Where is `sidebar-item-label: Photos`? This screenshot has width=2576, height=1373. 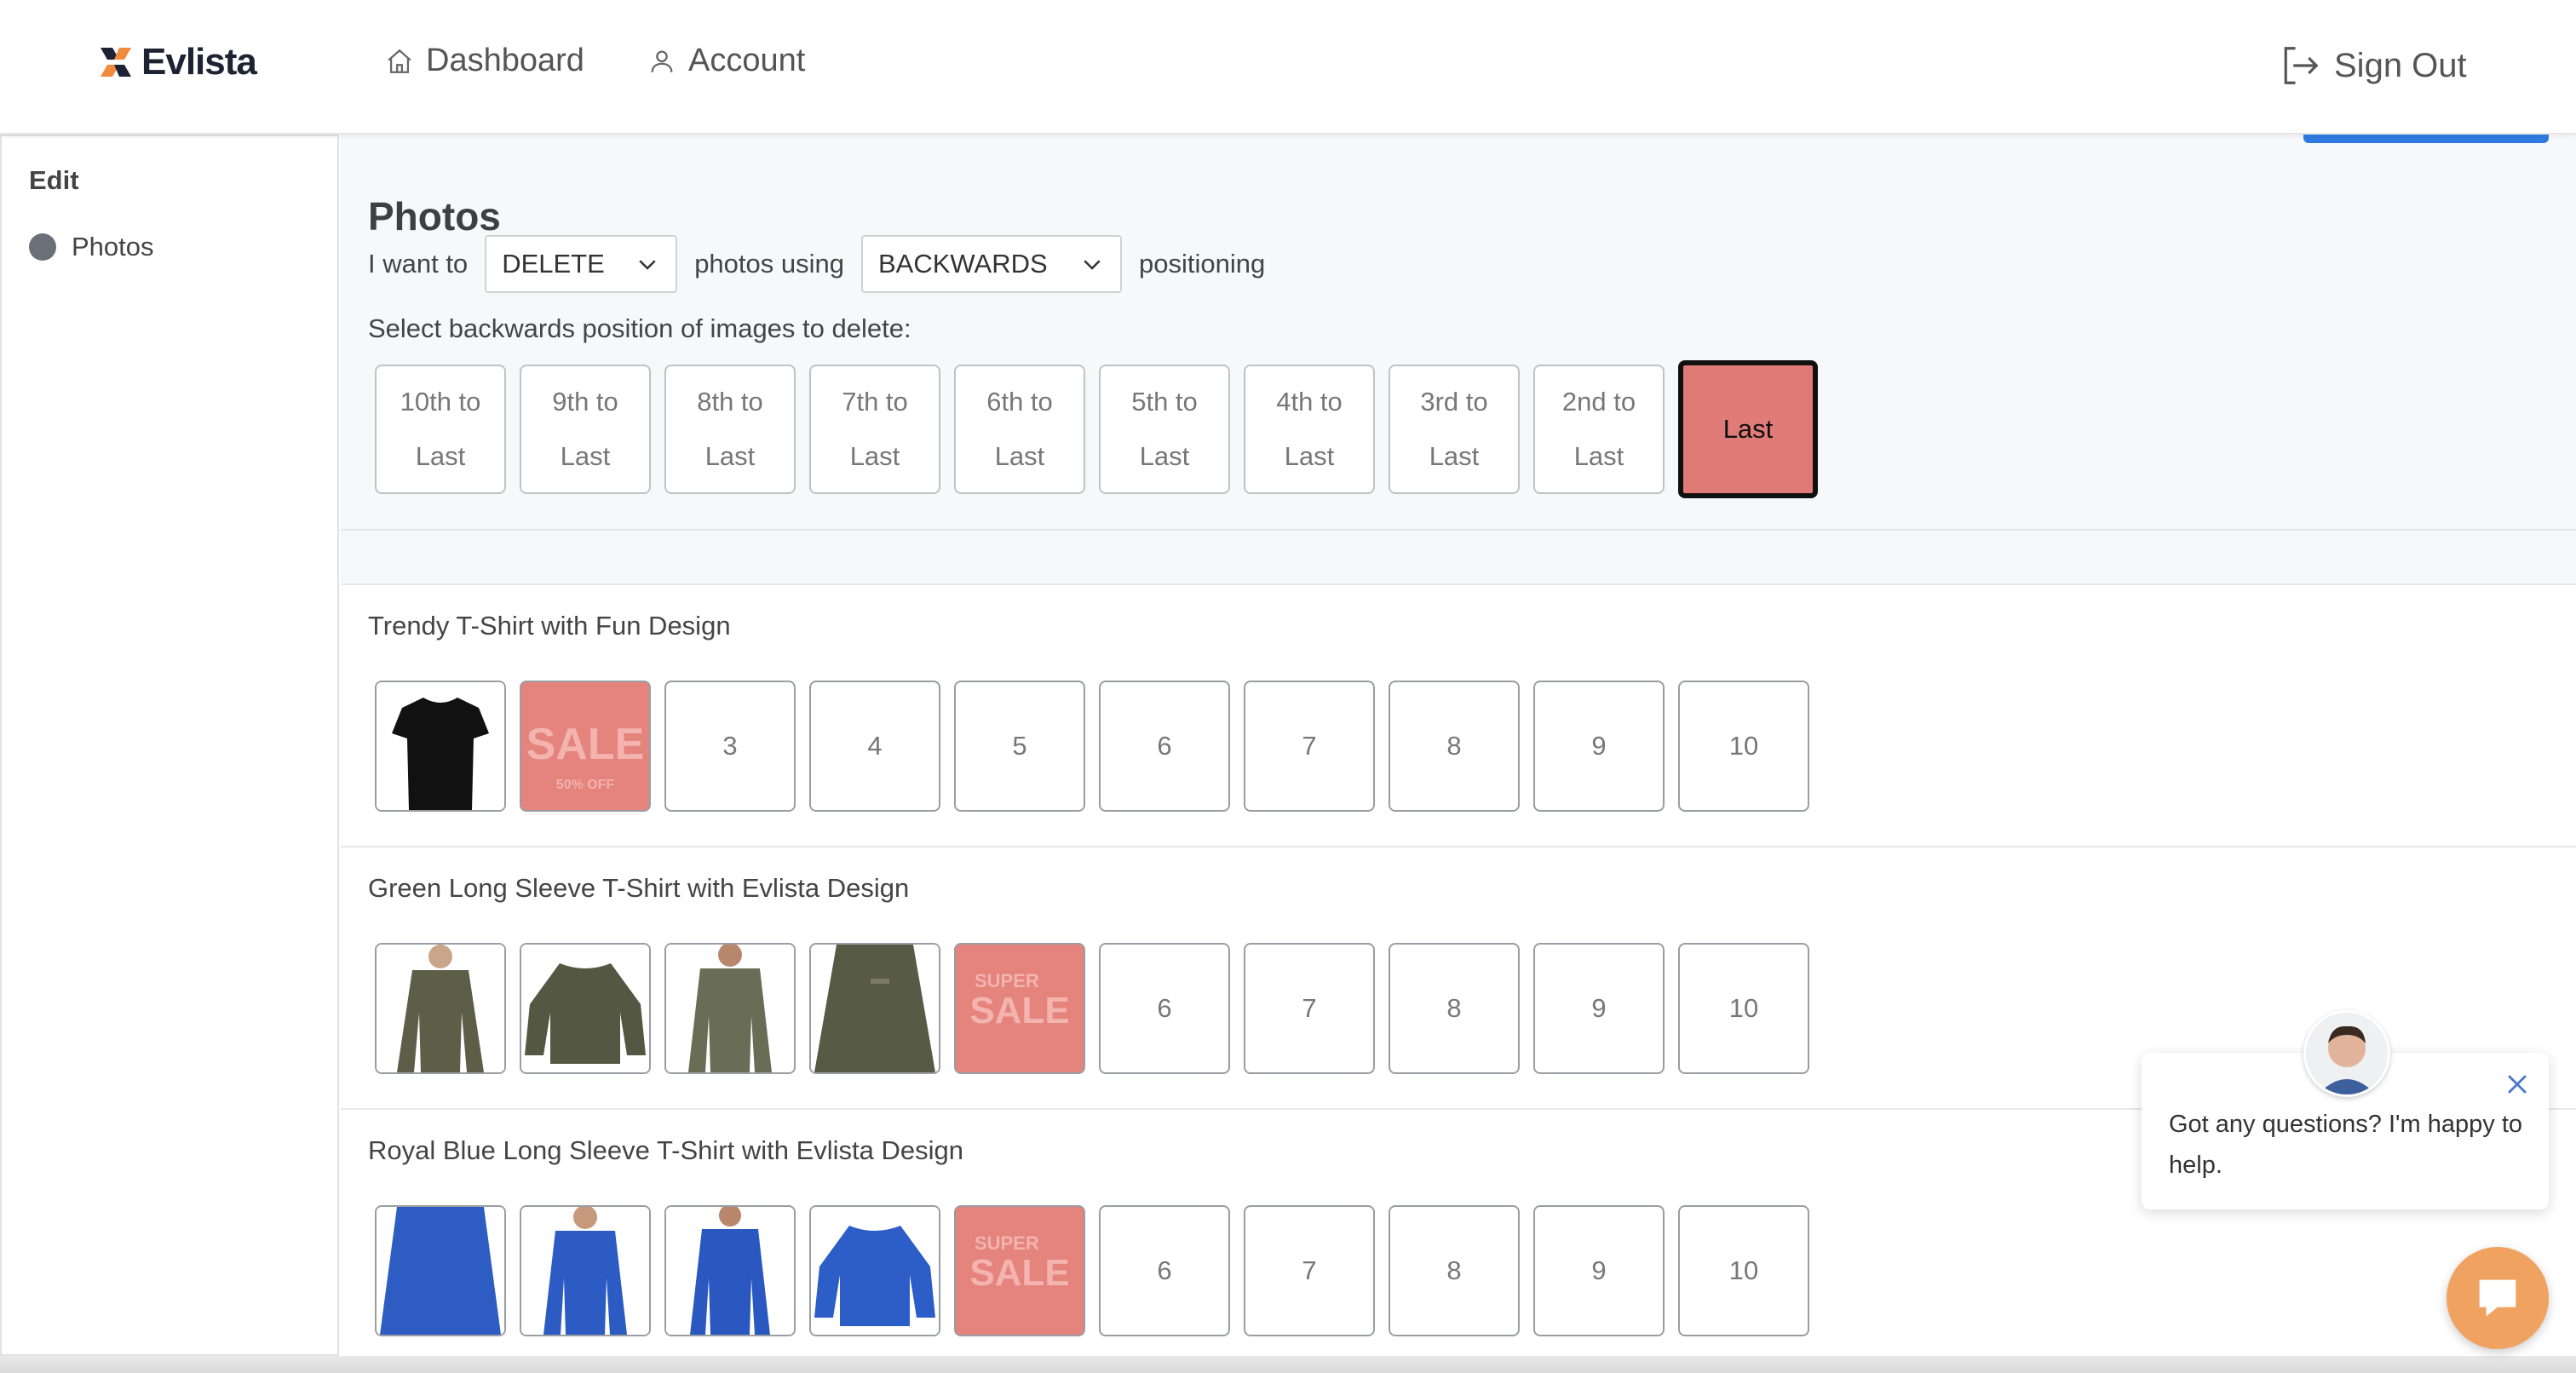
sidebar-item-label: Photos is located at coordinates (113, 246).